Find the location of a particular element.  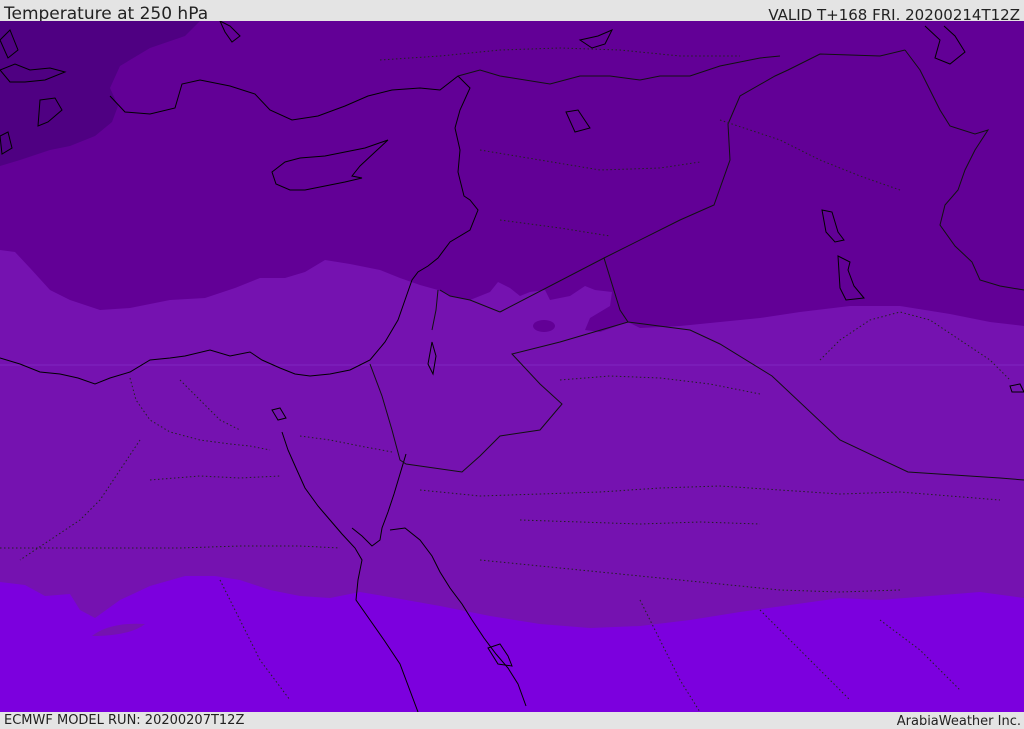

credit-label: ArabiaWeather Inc. is located at coordinates (958, 721).